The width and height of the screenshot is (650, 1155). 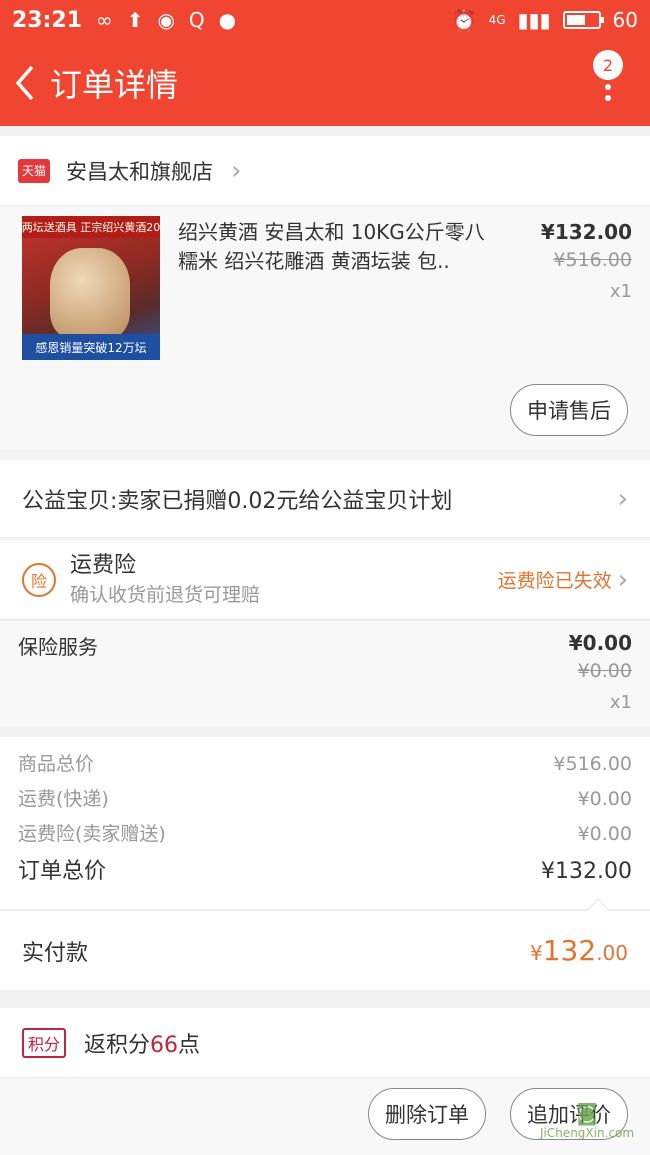 What do you see at coordinates (325, 764) in the screenshot?
I see `summary-row: 商品总价 ¥516.00` at bounding box center [325, 764].